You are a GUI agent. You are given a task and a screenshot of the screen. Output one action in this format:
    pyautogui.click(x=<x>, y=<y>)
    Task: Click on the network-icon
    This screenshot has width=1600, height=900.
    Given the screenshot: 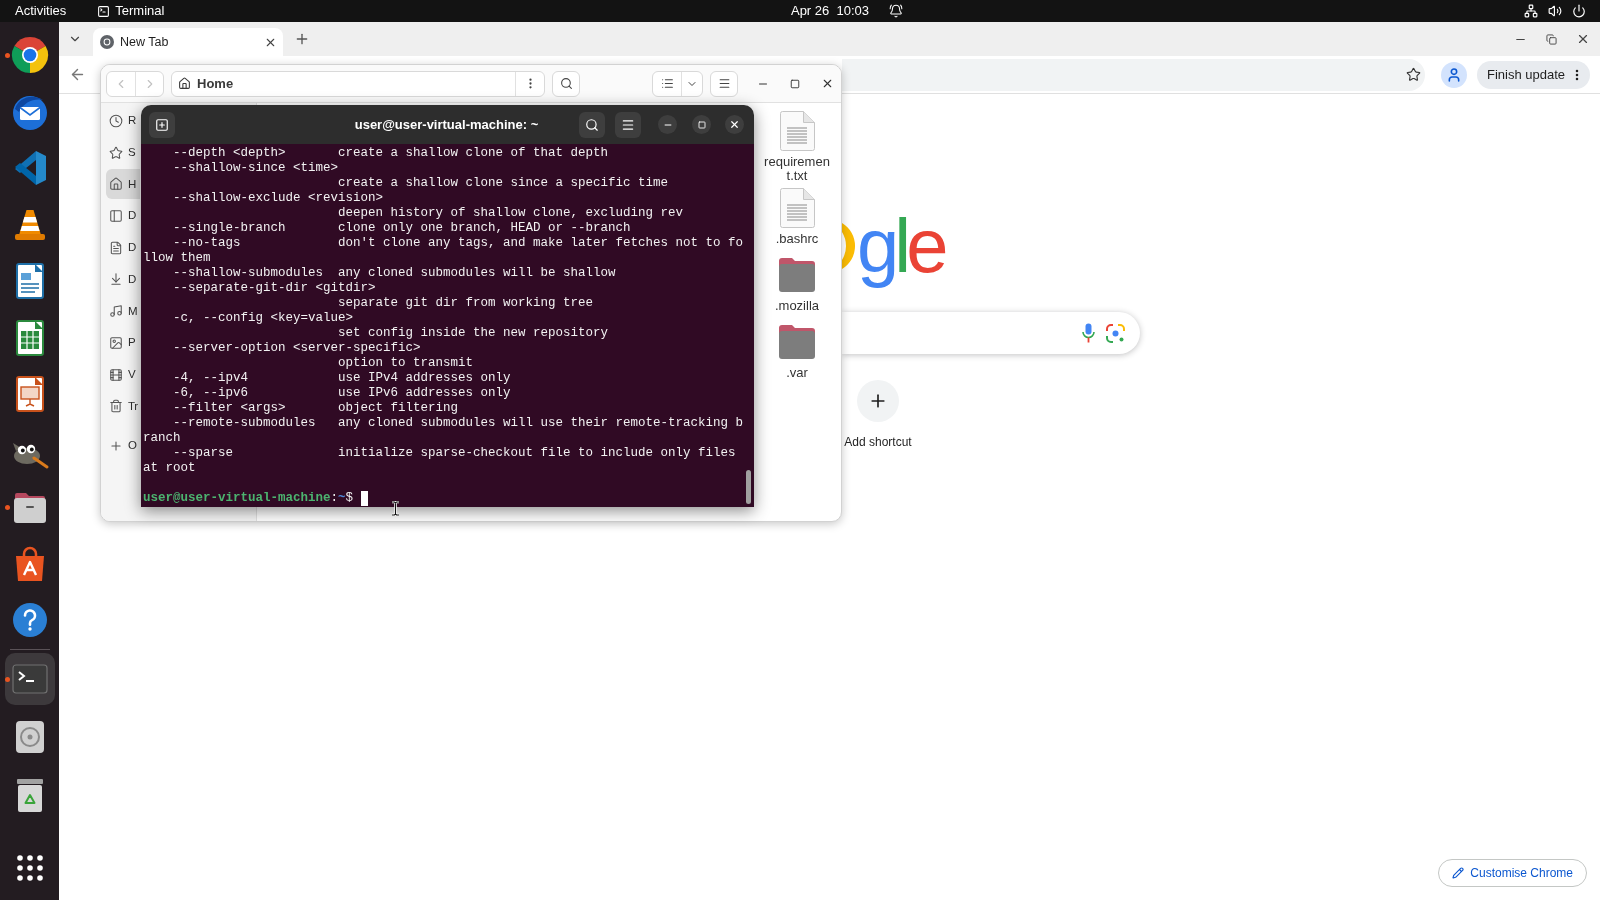 What is the action you would take?
    pyautogui.click(x=1531, y=11)
    